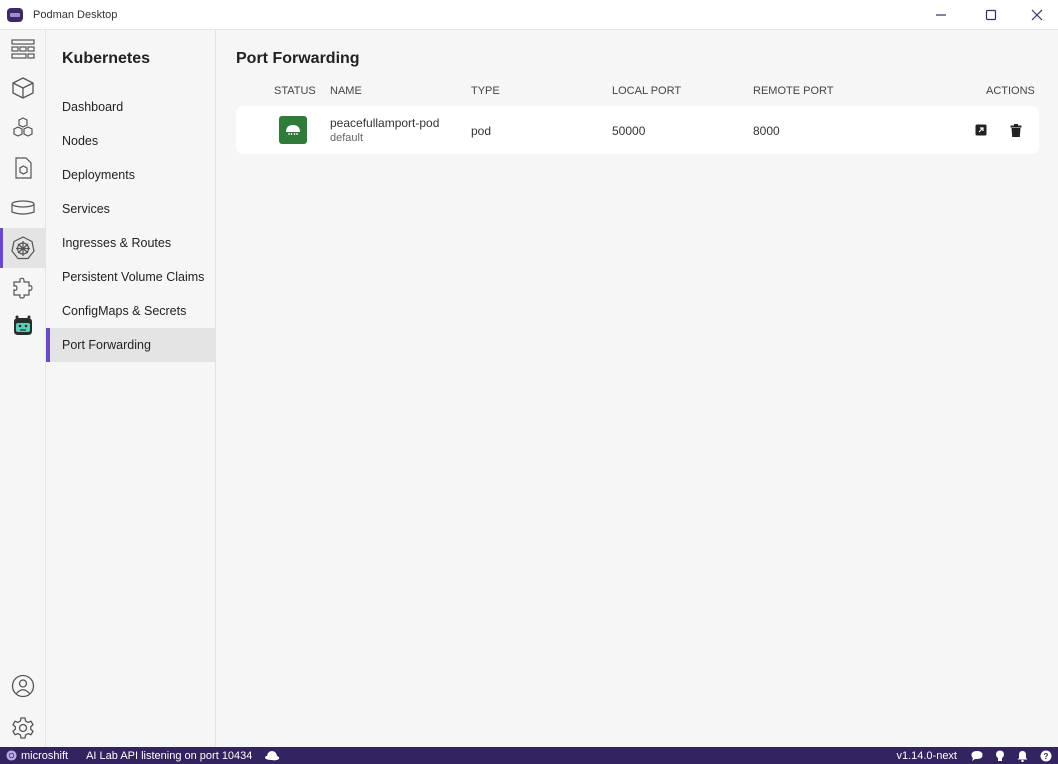 This screenshot has width=1058, height=764. I want to click on app-title: Podman Desktop, so click(75, 14).